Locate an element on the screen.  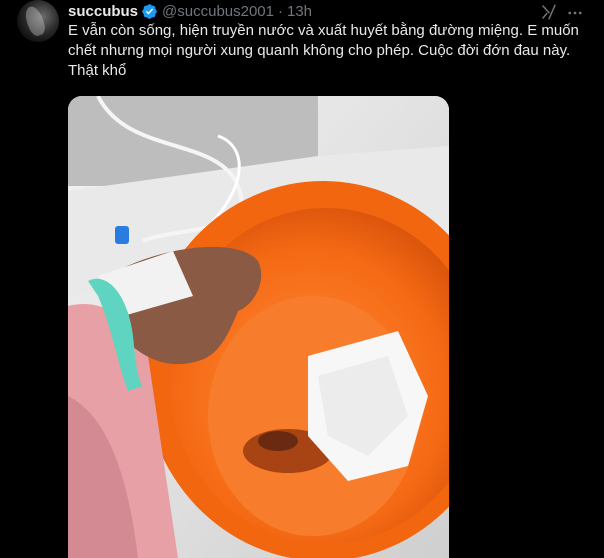
tweet-header: succubus @succubus2001 · 13h is located at coordinates (190, 11).